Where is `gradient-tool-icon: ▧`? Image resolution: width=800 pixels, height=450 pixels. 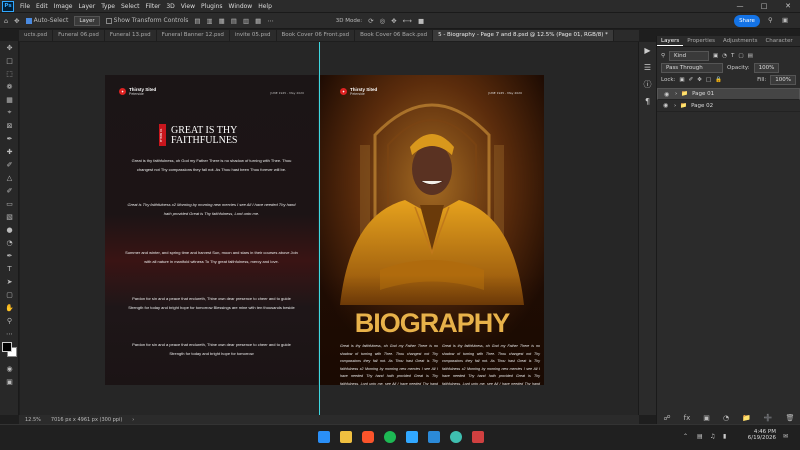
gradient-tool-icon: ▧ is located at coordinates (9, 216).